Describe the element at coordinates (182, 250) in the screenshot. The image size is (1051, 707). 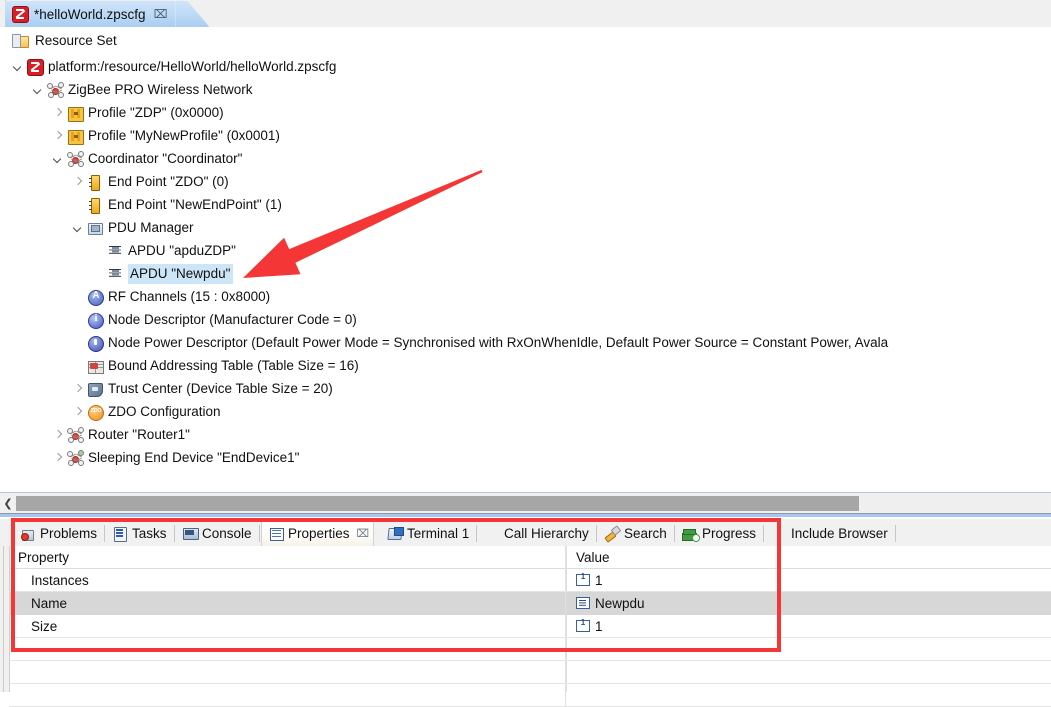
I see `tree-item-label: APDU "apduZDP"` at that location.